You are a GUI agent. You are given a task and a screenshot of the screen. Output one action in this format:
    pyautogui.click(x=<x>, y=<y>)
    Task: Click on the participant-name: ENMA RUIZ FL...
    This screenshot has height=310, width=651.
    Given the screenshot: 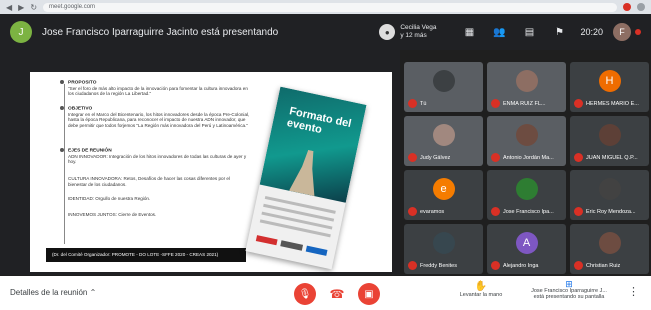 What is the action you would take?
    pyautogui.click(x=518, y=103)
    